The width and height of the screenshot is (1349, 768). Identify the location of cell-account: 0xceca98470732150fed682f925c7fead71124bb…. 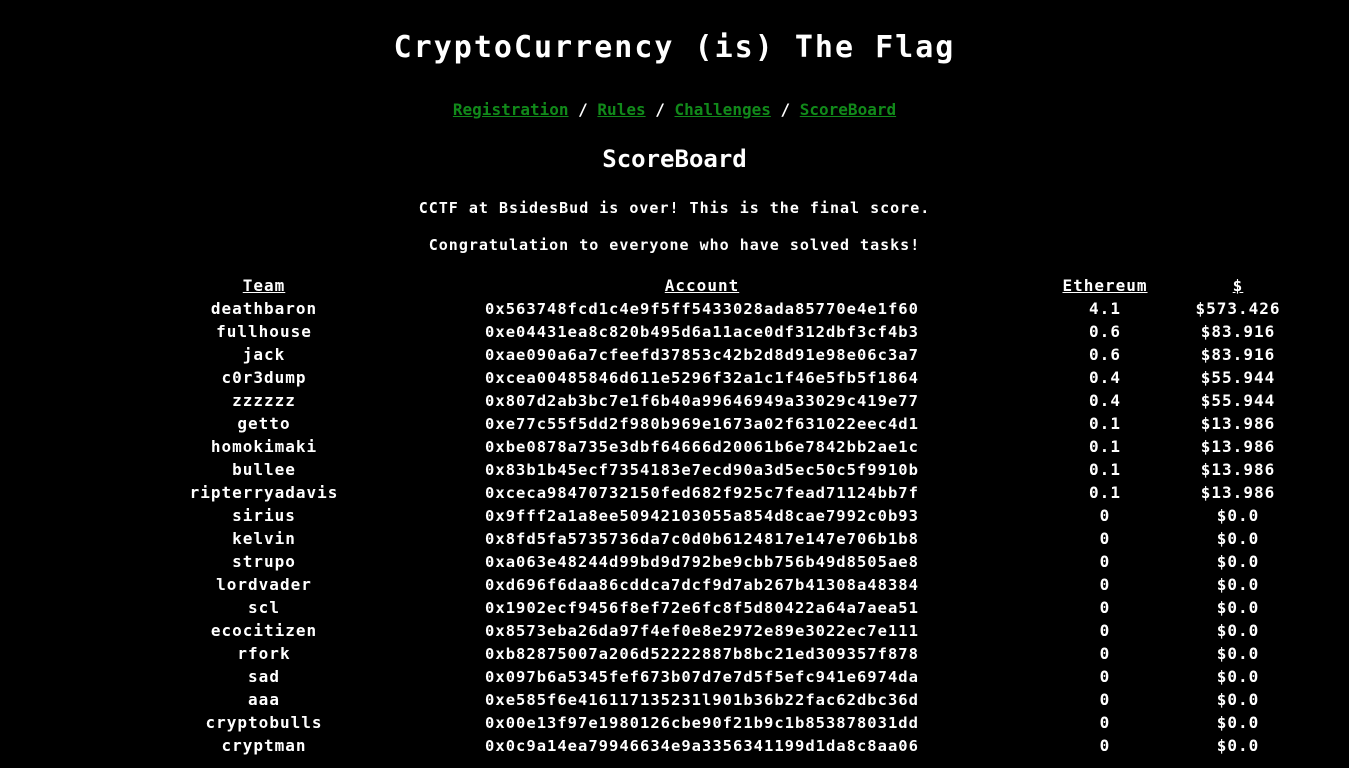
(702, 492).